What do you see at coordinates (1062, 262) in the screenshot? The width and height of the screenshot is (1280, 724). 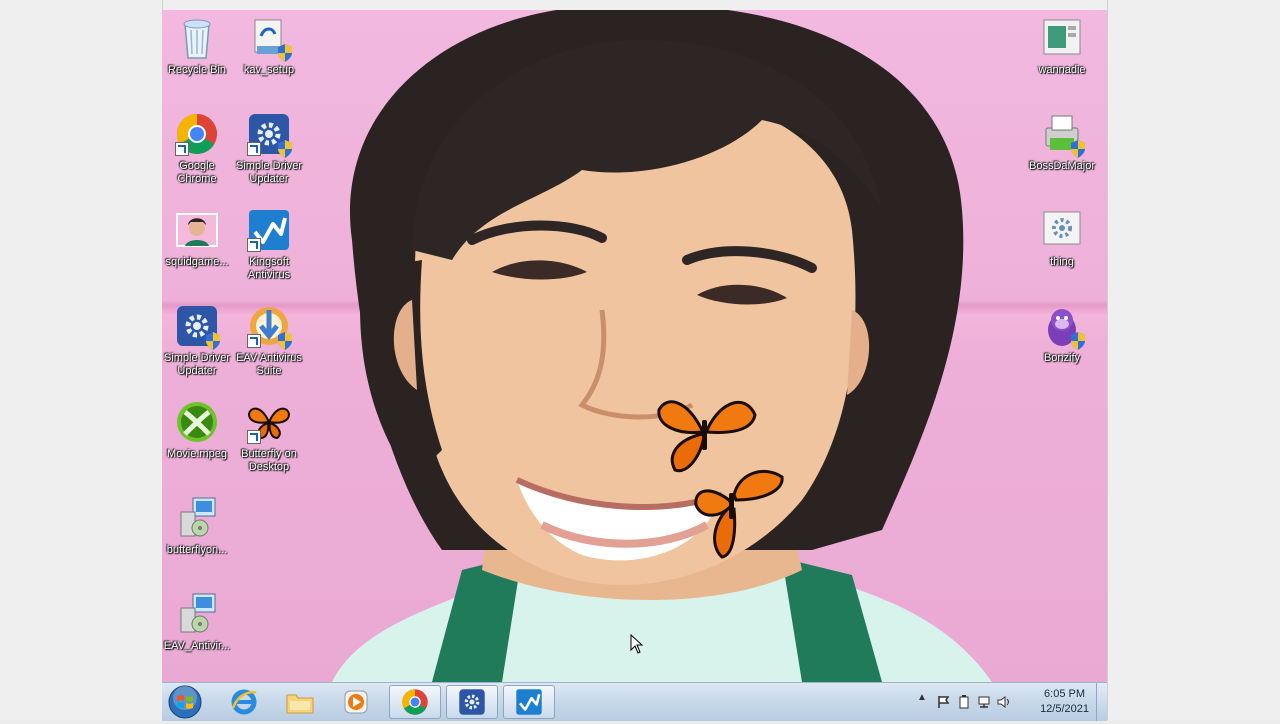 I see `desktop-icon-label: thing` at bounding box center [1062, 262].